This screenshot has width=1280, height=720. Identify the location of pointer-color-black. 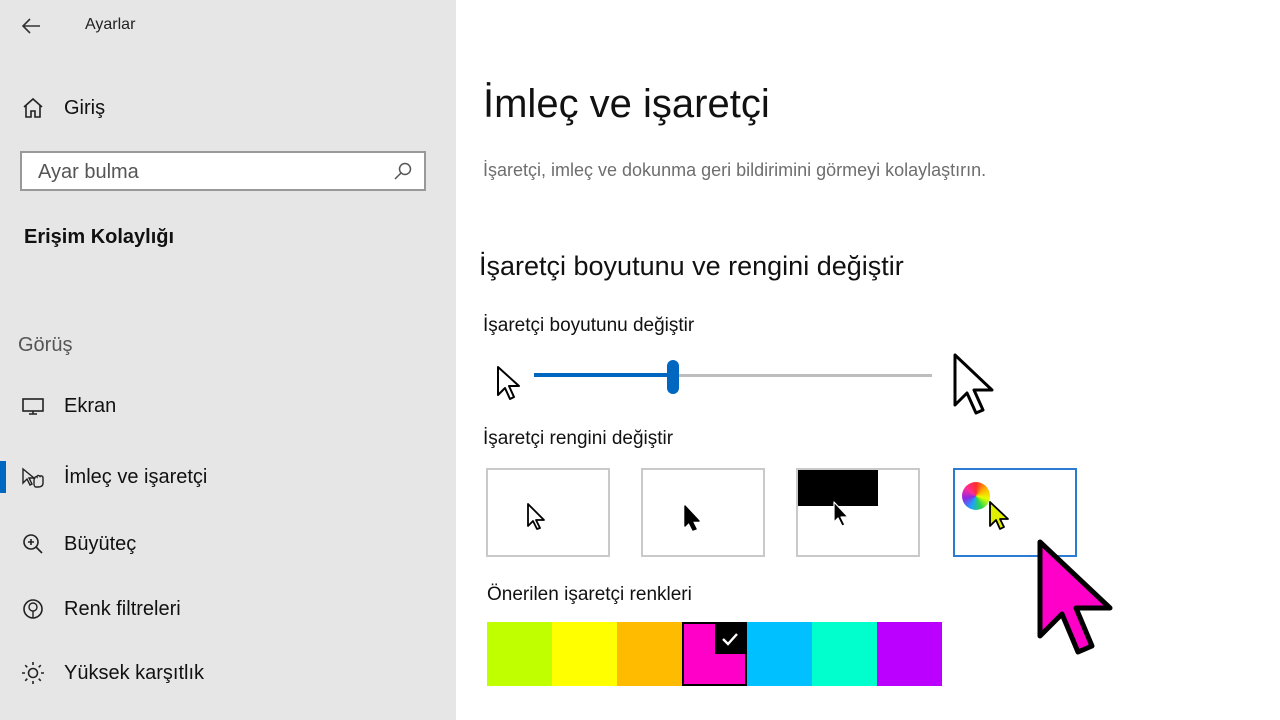
(703, 512).